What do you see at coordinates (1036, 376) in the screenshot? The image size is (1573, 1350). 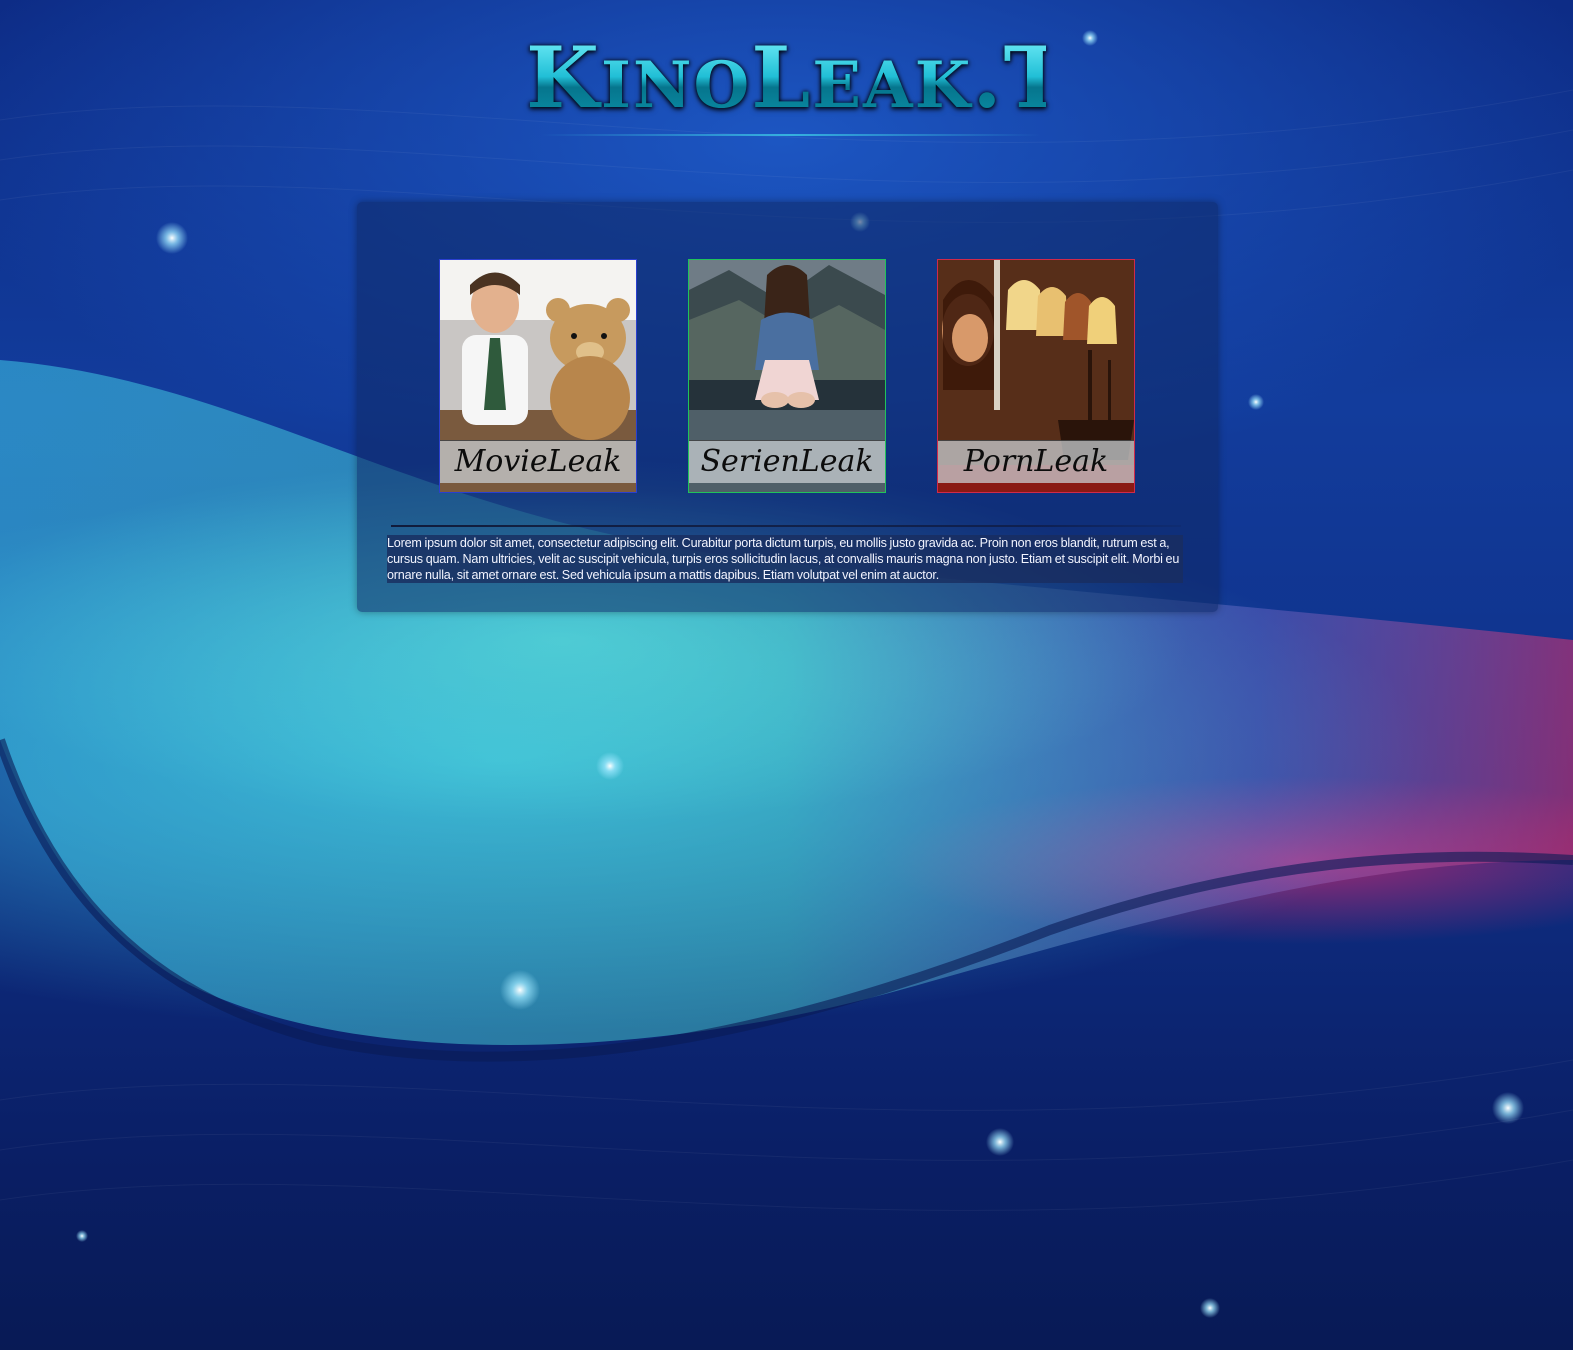 I see `pornleak-tile: PornLeak` at bounding box center [1036, 376].